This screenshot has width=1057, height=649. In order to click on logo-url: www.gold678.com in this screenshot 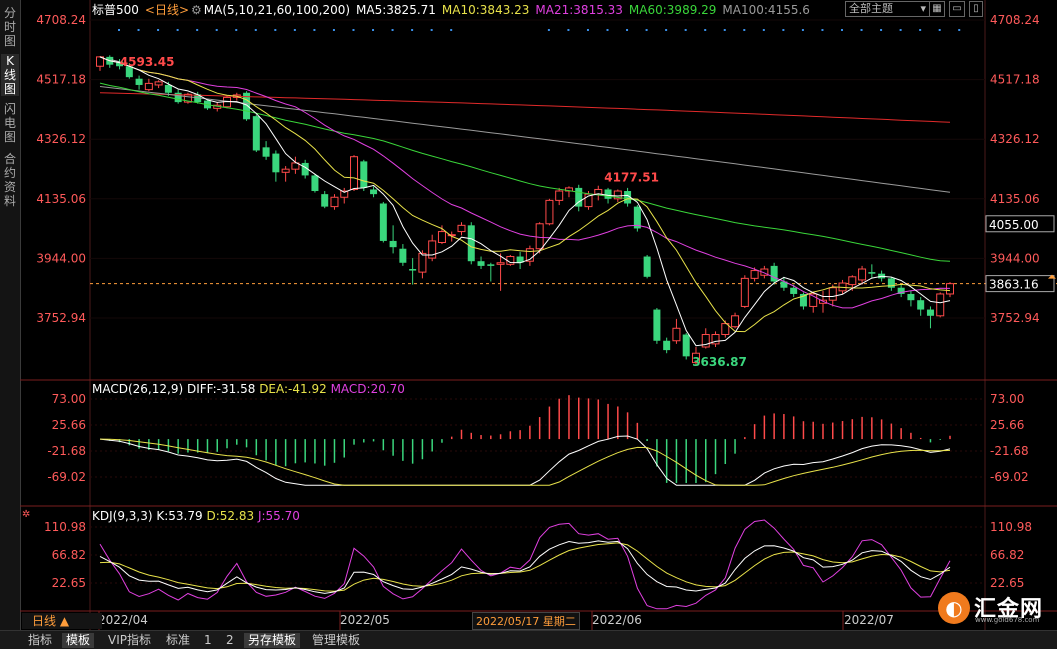, I will do `click(1007, 620)`.